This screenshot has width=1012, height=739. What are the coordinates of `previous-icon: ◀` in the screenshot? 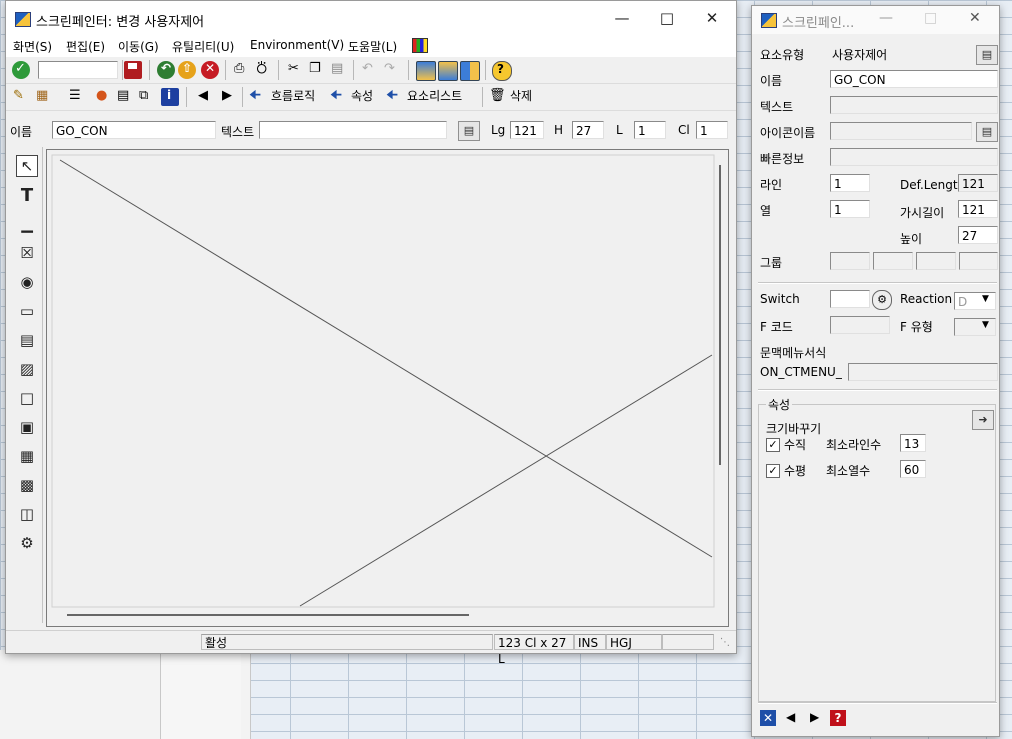 It's located at (203, 96).